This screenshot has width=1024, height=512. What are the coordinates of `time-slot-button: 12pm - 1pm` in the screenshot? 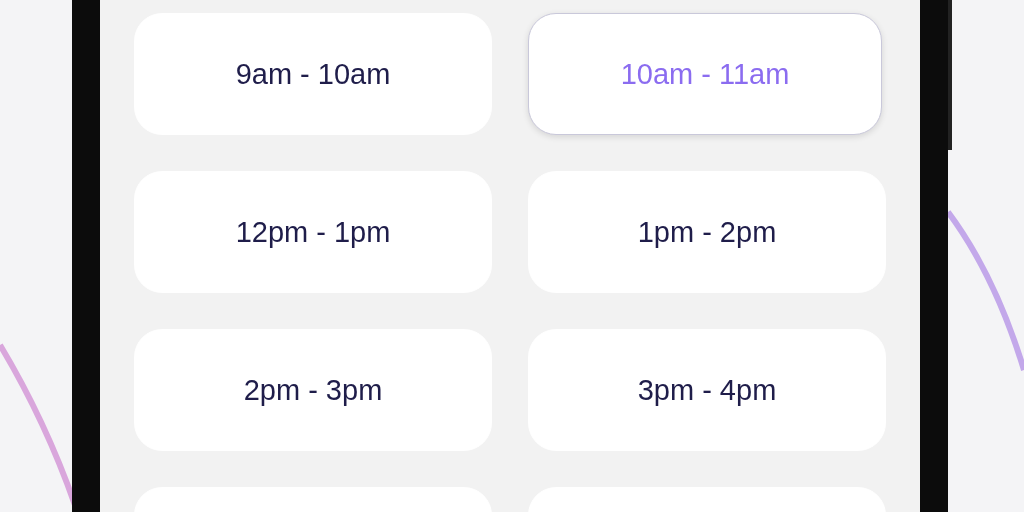 It's located at (313, 232).